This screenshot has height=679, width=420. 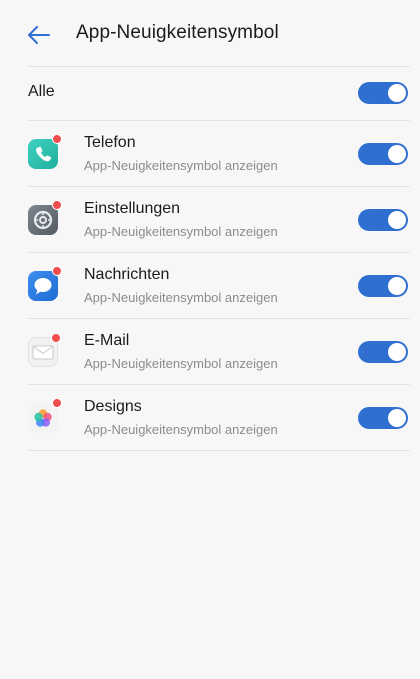 What do you see at coordinates (383, 418) in the screenshot?
I see `app-toggle-designs` at bounding box center [383, 418].